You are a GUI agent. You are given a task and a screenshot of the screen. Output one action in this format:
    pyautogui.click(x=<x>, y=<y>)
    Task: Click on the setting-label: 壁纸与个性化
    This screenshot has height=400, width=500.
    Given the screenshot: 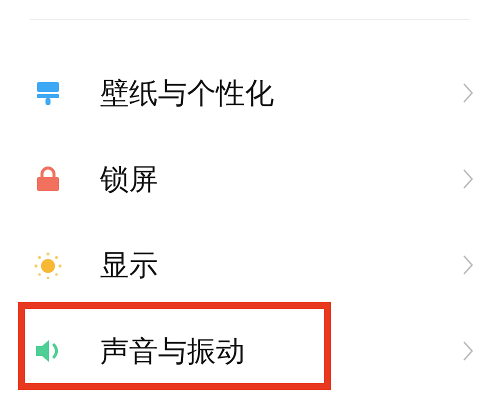 What is the action you would take?
    pyautogui.click(x=187, y=93)
    